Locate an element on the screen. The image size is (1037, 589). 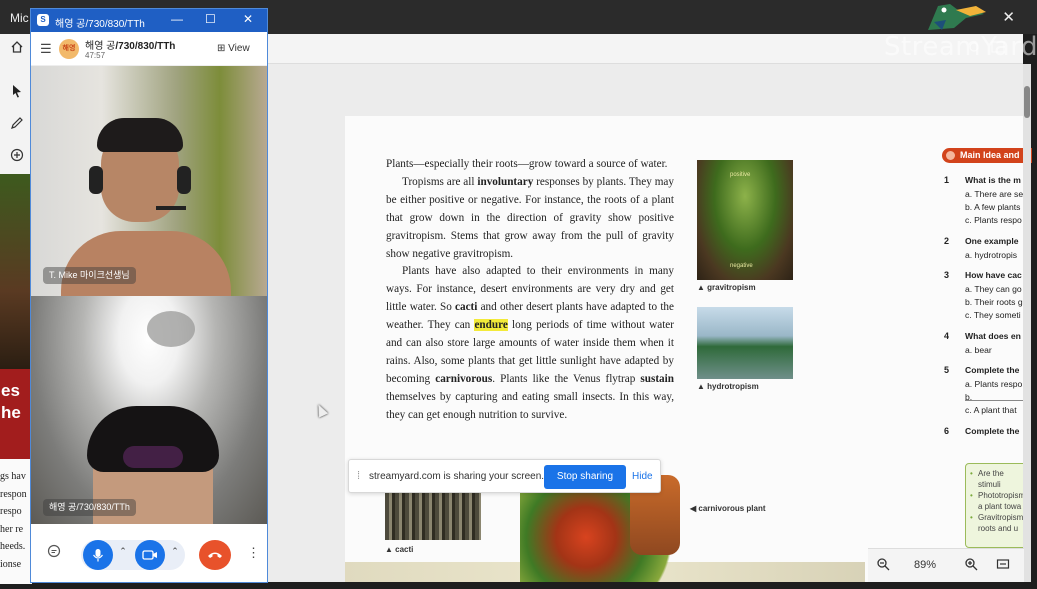
highlighted-vocab-word: endure is located at coordinates (491, 325).